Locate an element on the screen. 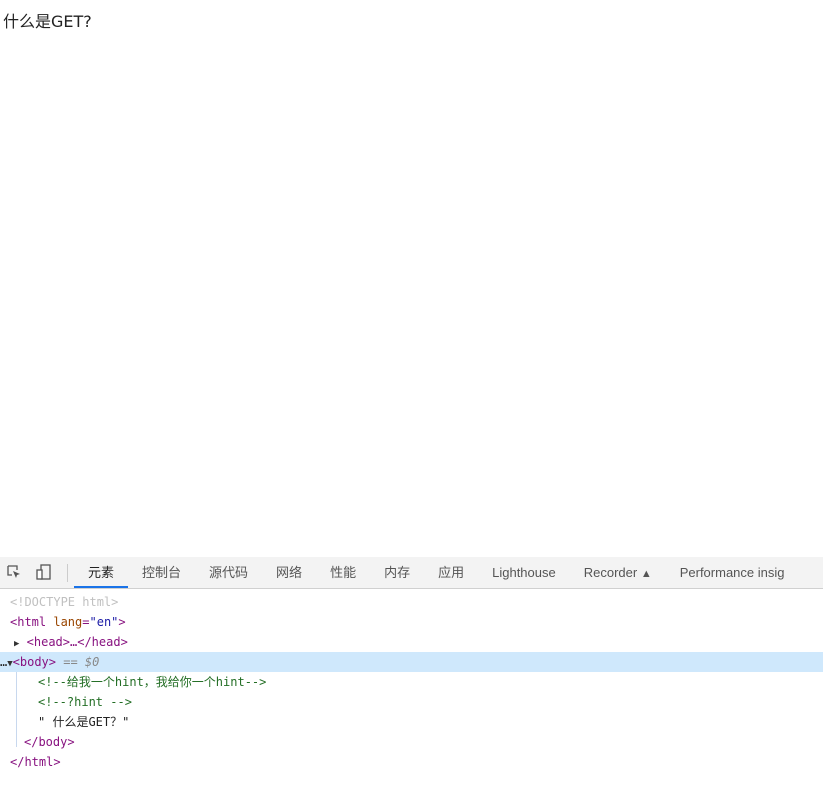  body-tag: <body> is located at coordinates (34, 662).